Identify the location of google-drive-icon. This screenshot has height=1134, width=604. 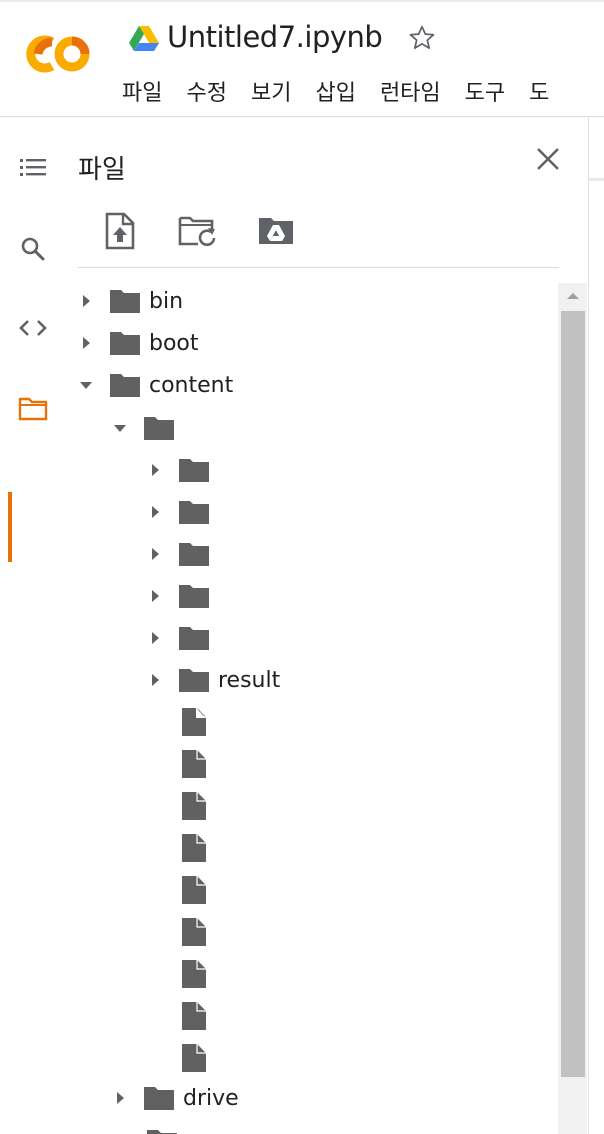
(144, 38).